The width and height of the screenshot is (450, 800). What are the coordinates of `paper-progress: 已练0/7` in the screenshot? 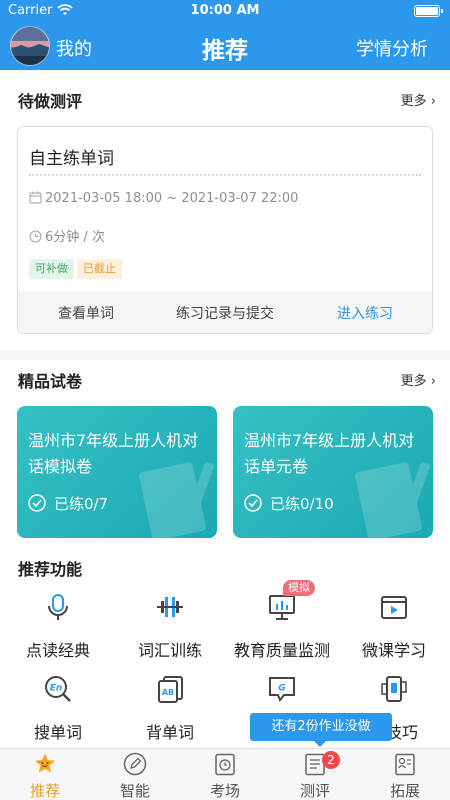 It's located at (68, 503).